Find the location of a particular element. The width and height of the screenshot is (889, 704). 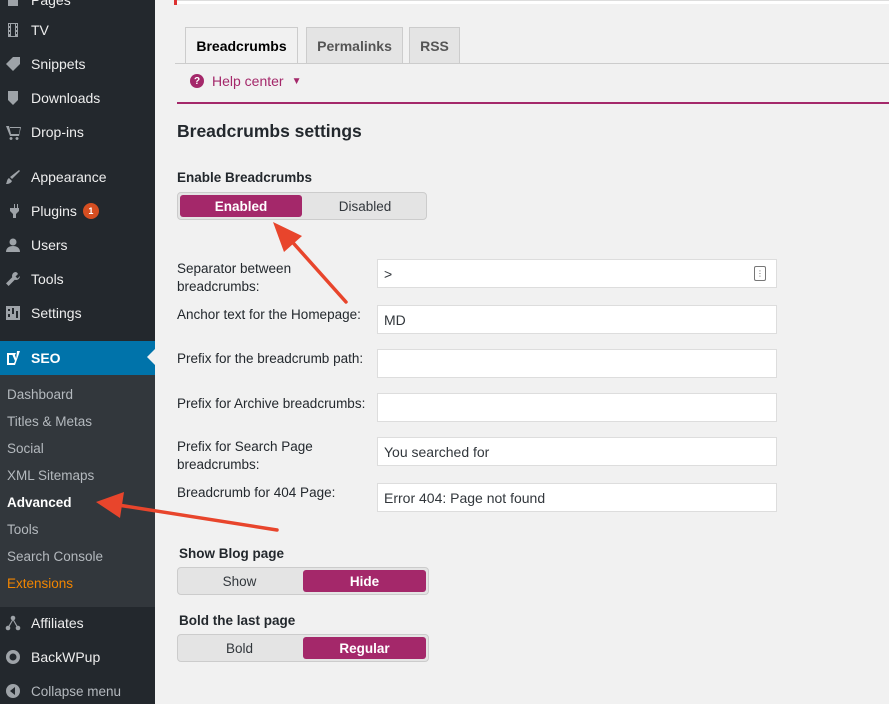

label-line: Prefix for Search Page is located at coordinates (245, 446).